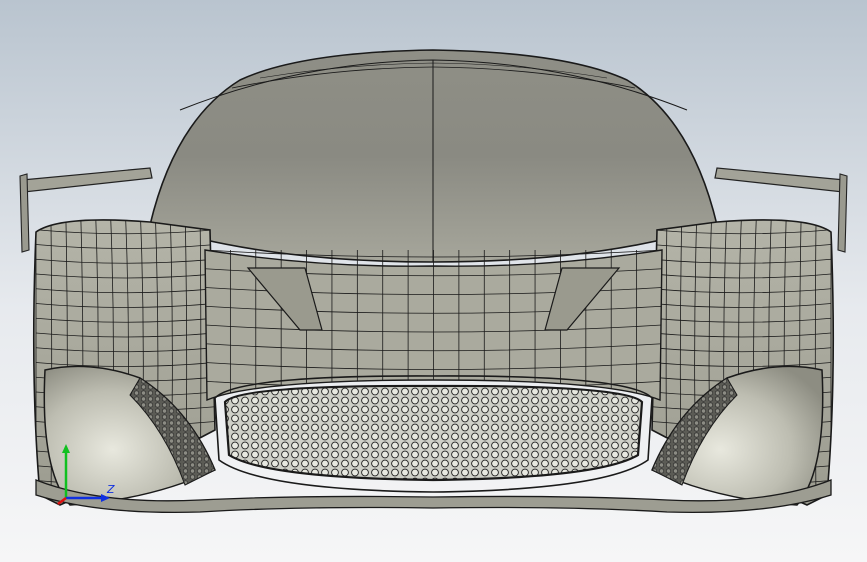  Describe the element at coordinates (62, 501) in the screenshot. I see `x-axis` at that location.